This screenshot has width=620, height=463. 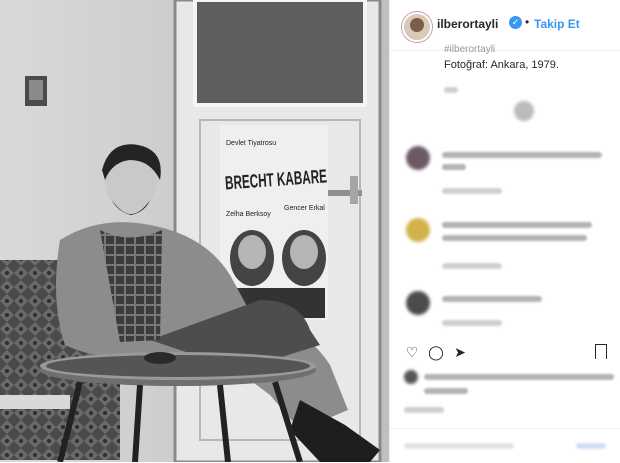 I want to click on post-date-blurred, so click(x=424, y=410).